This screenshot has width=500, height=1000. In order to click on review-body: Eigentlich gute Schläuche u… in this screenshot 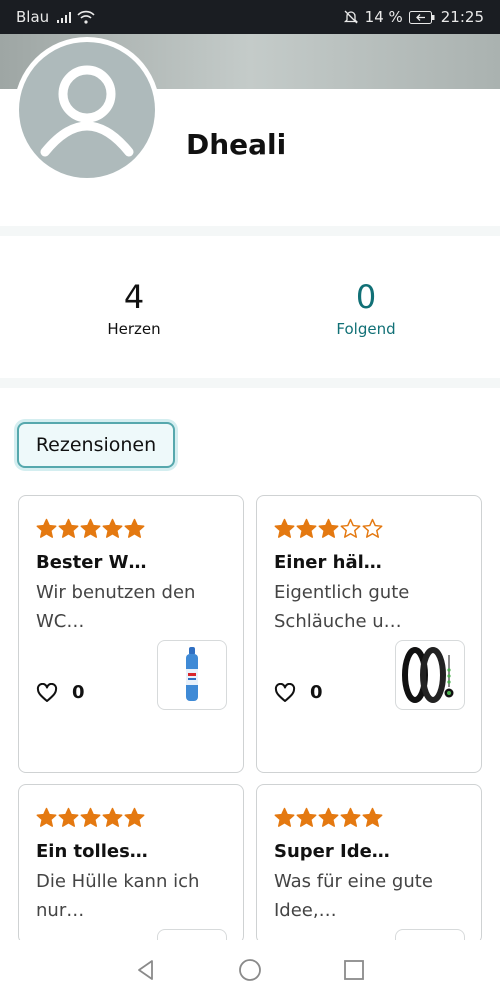, I will do `click(342, 607)`.